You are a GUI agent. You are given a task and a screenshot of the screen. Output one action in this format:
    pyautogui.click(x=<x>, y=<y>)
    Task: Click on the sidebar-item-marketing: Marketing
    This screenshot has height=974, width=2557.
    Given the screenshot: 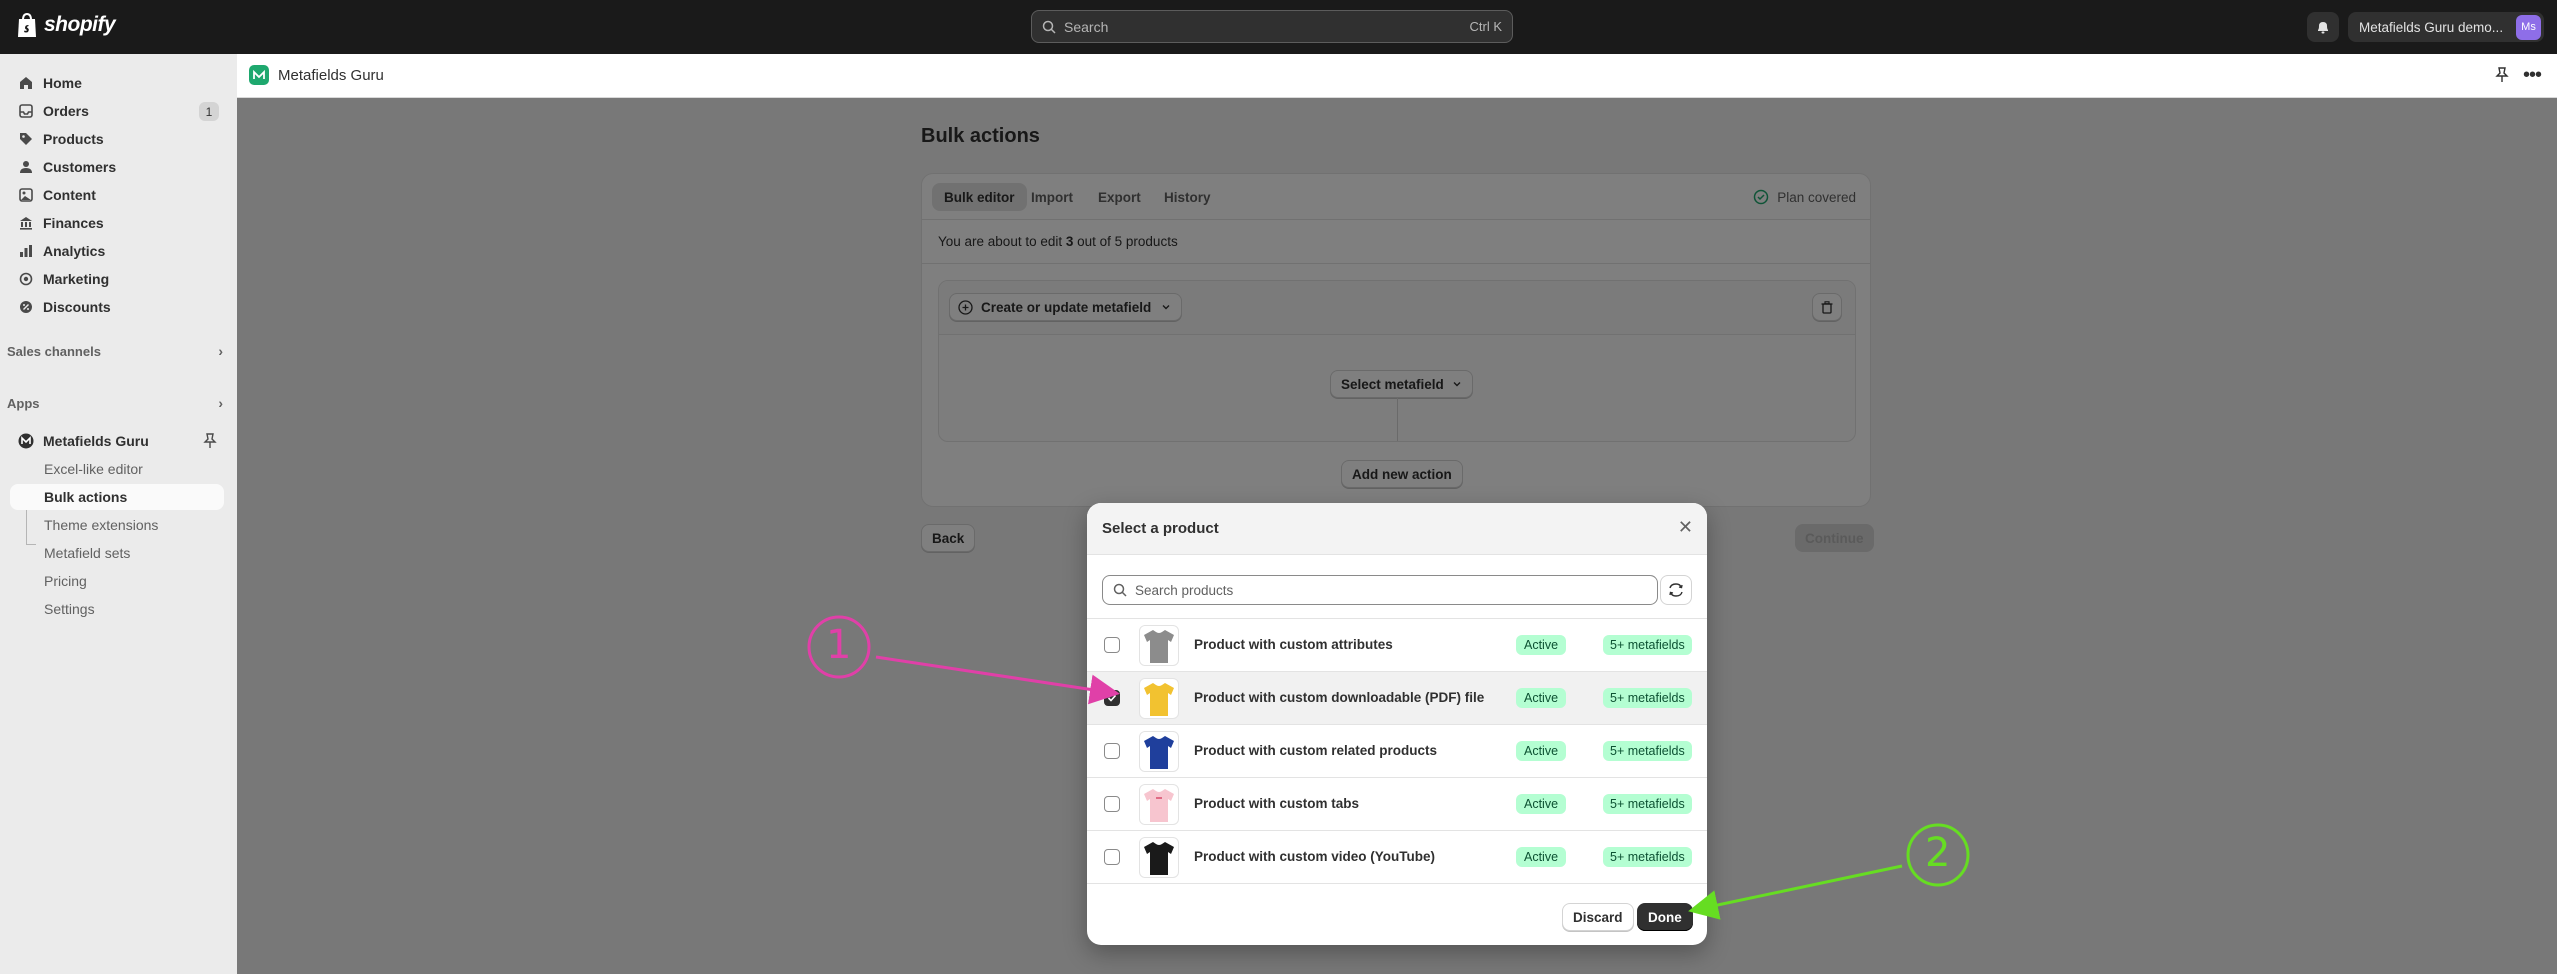 What is the action you would take?
    pyautogui.click(x=115, y=279)
    